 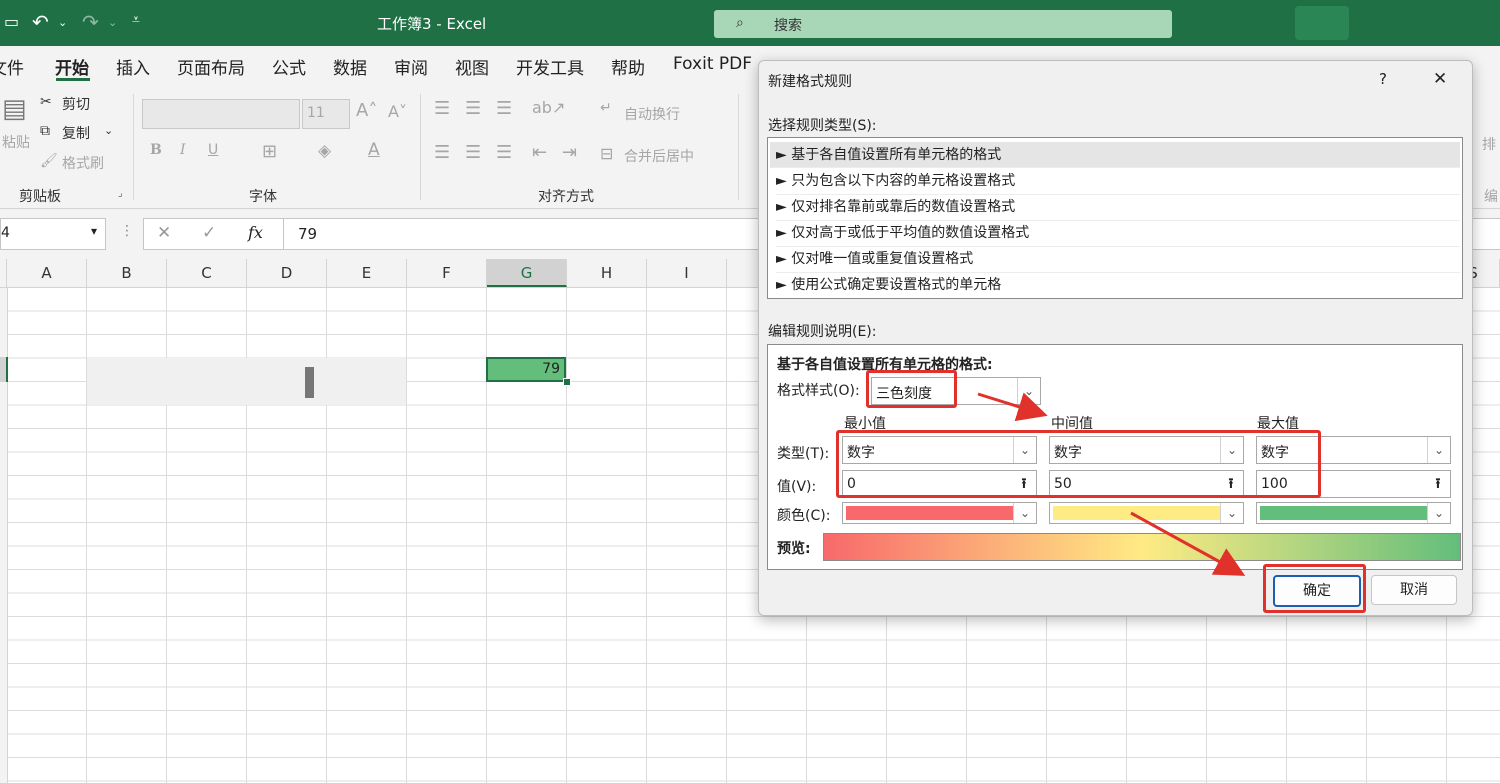 What do you see at coordinates (1188, 543) in the screenshot?
I see `arrow-to-ok-button` at bounding box center [1188, 543].